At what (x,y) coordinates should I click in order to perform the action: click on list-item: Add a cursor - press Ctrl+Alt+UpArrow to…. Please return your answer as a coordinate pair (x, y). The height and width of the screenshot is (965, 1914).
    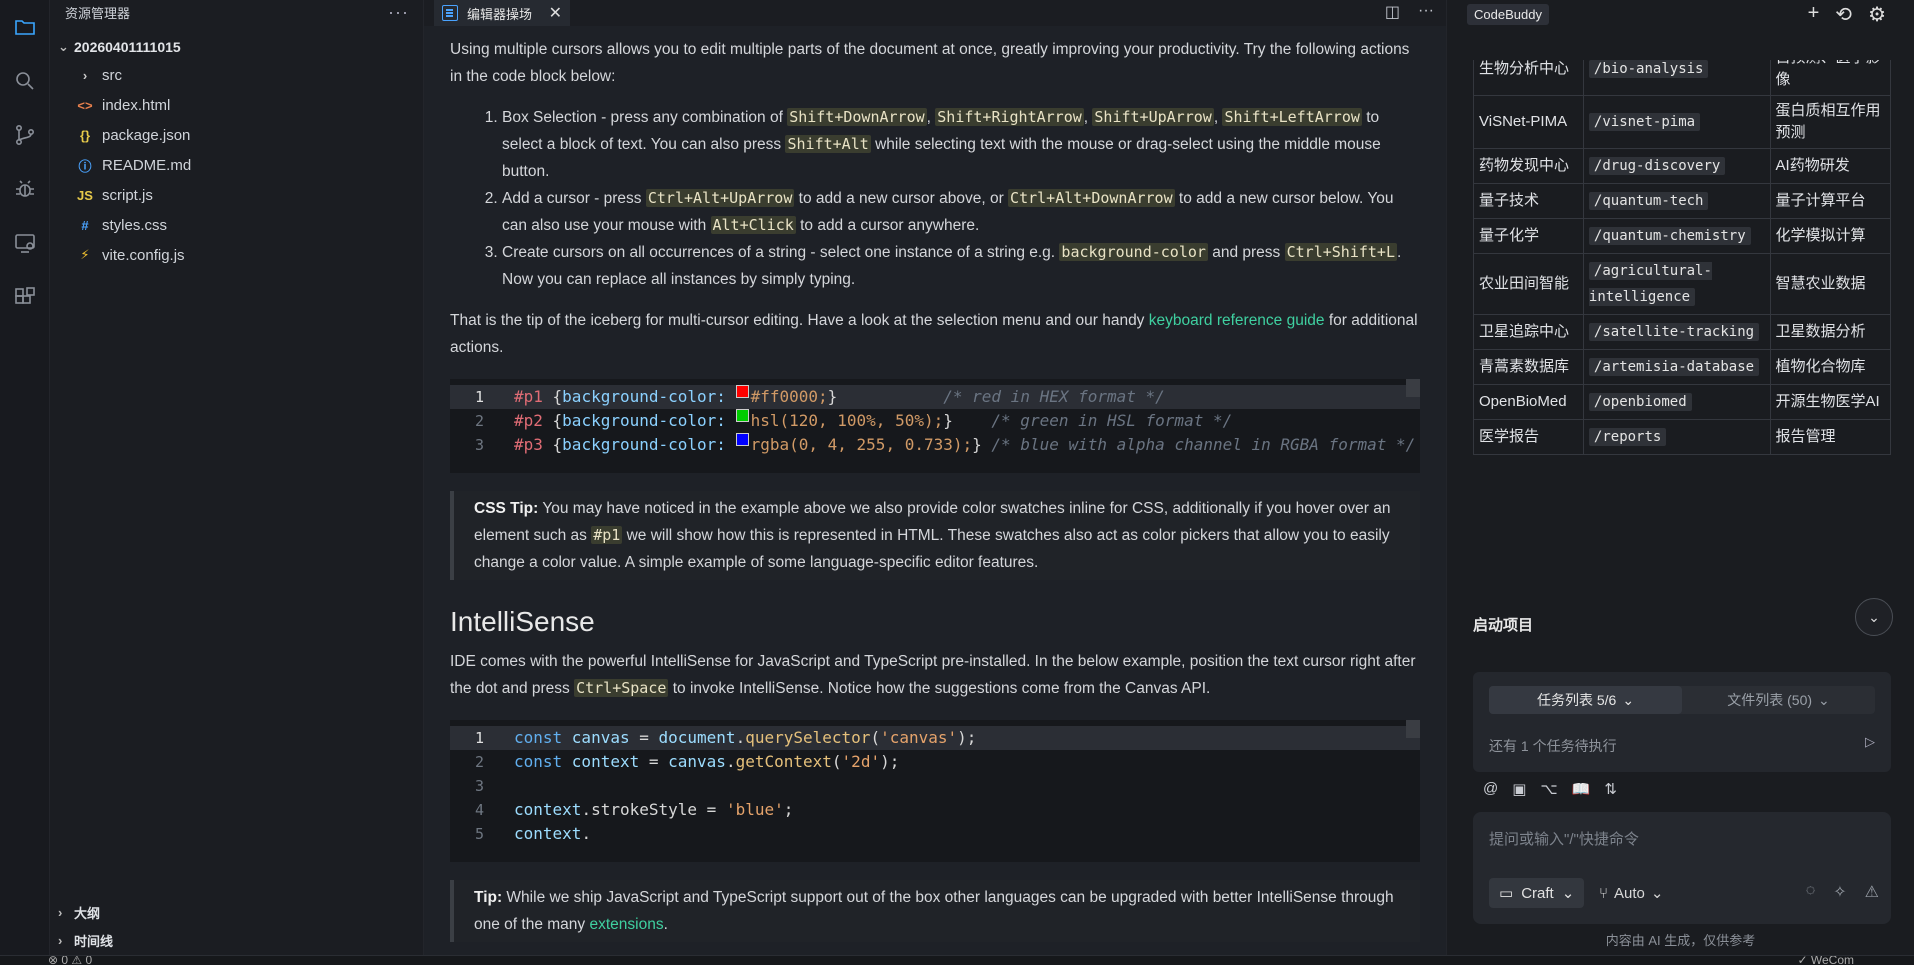
    Looking at the image, I should click on (961, 212).